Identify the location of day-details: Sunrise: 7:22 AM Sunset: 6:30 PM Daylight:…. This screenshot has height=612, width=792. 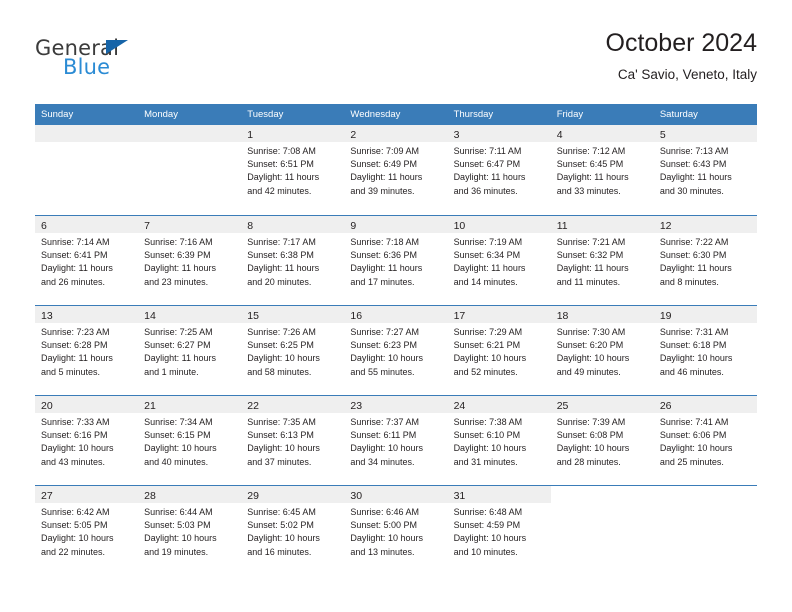
(705, 261).